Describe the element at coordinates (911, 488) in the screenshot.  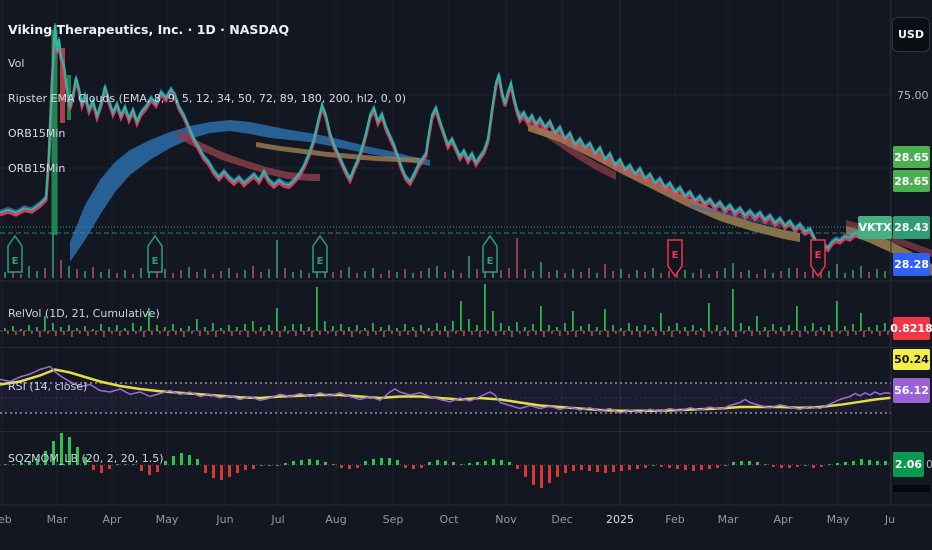
I see `sqzmom-zero-marker` at that location.